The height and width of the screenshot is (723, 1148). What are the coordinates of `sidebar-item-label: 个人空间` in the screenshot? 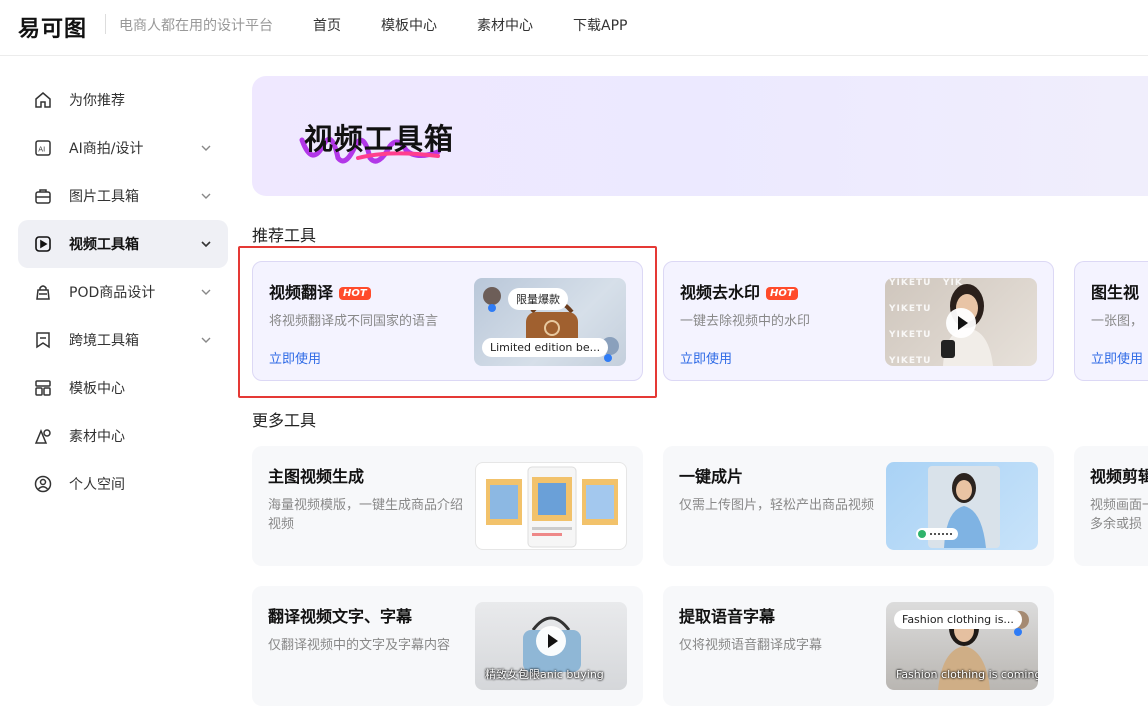 It's located at (97, 485).